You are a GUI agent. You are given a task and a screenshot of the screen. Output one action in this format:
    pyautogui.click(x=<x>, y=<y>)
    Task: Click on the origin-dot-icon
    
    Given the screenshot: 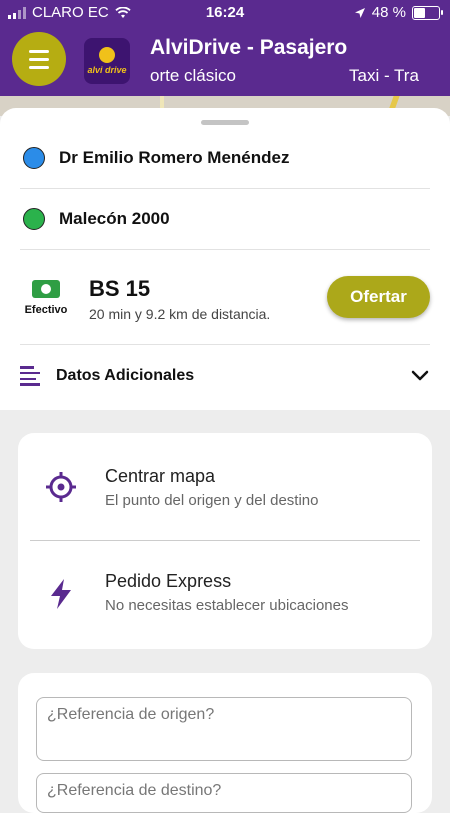 What is the action you would take?
    pyautogui.click(x=34, y=158)
    